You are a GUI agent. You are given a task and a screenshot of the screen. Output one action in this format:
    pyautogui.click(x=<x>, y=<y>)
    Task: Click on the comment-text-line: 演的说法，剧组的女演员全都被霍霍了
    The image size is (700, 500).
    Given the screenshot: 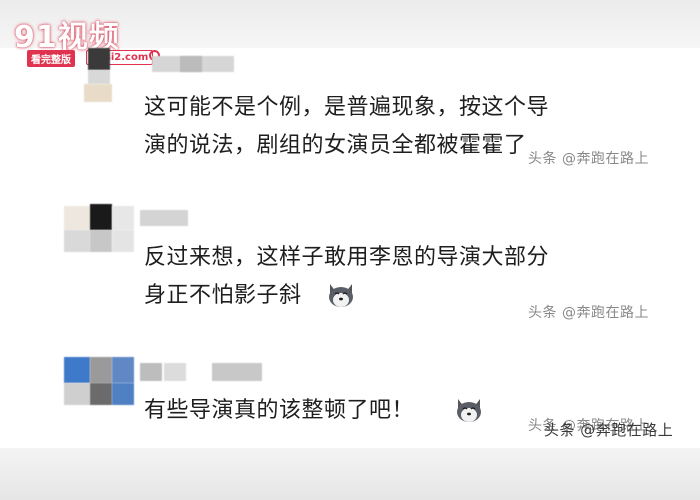 What is the action you would take?
    pyautogui.click(x=335, y=145)
    